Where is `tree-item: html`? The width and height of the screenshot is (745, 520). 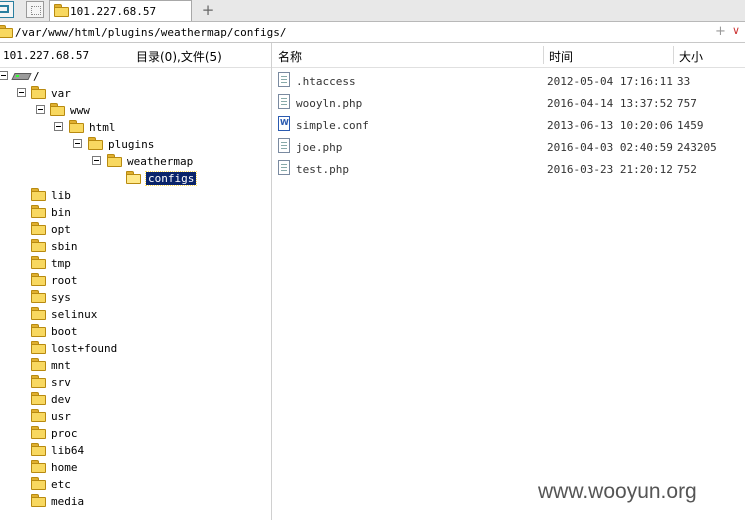 tree-item: html is located at coordinates (135, 126).